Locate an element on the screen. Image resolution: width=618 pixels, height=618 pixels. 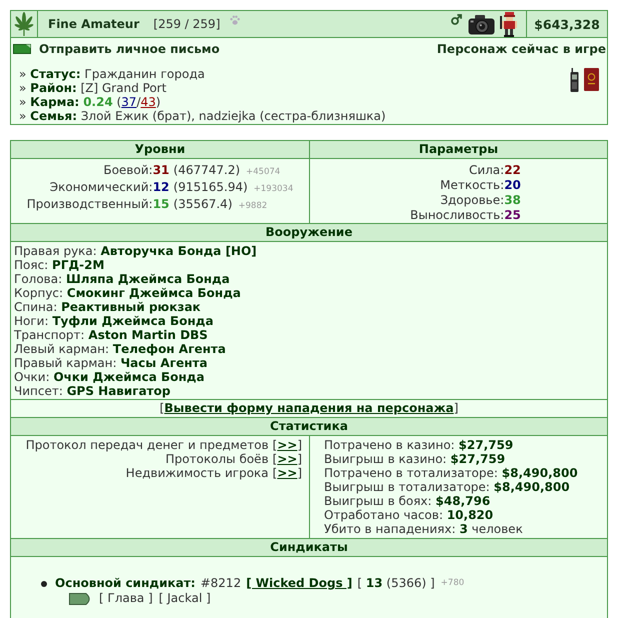
phone-icon is located at coordinates (574, 80).